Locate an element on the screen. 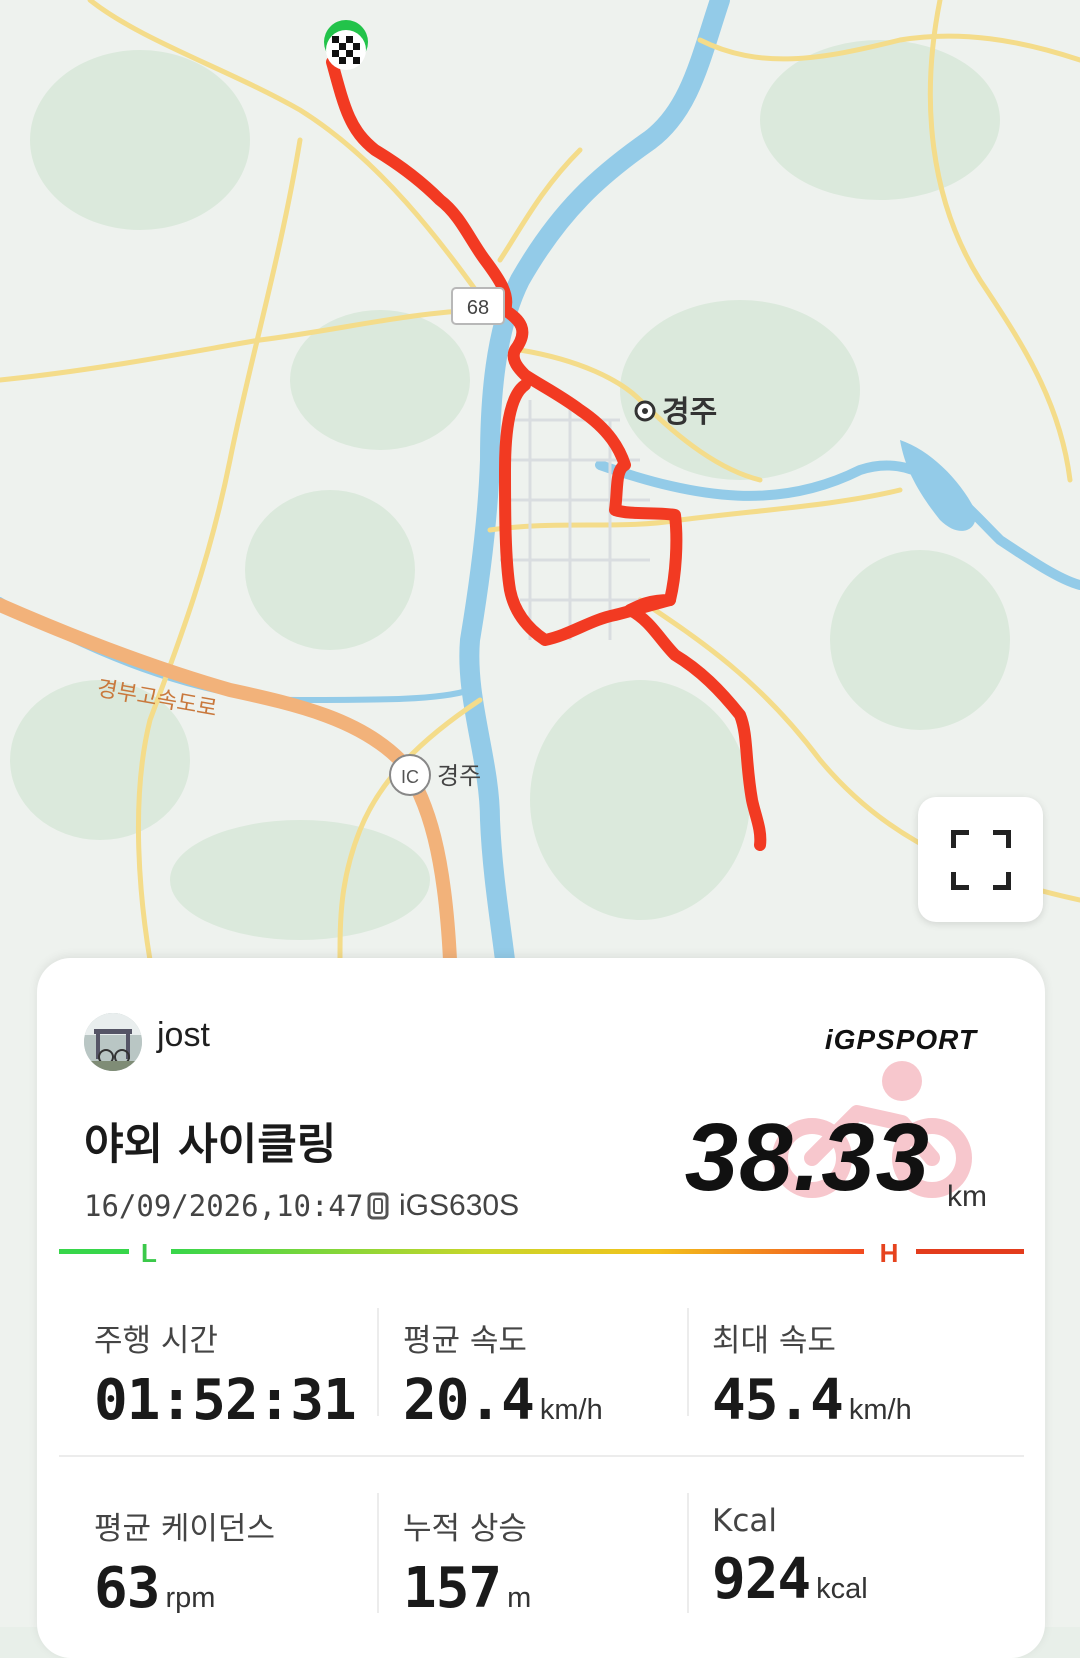  stat-ride-time: 주행 시간 01:52:31 is located at coordinates (244, 1374).